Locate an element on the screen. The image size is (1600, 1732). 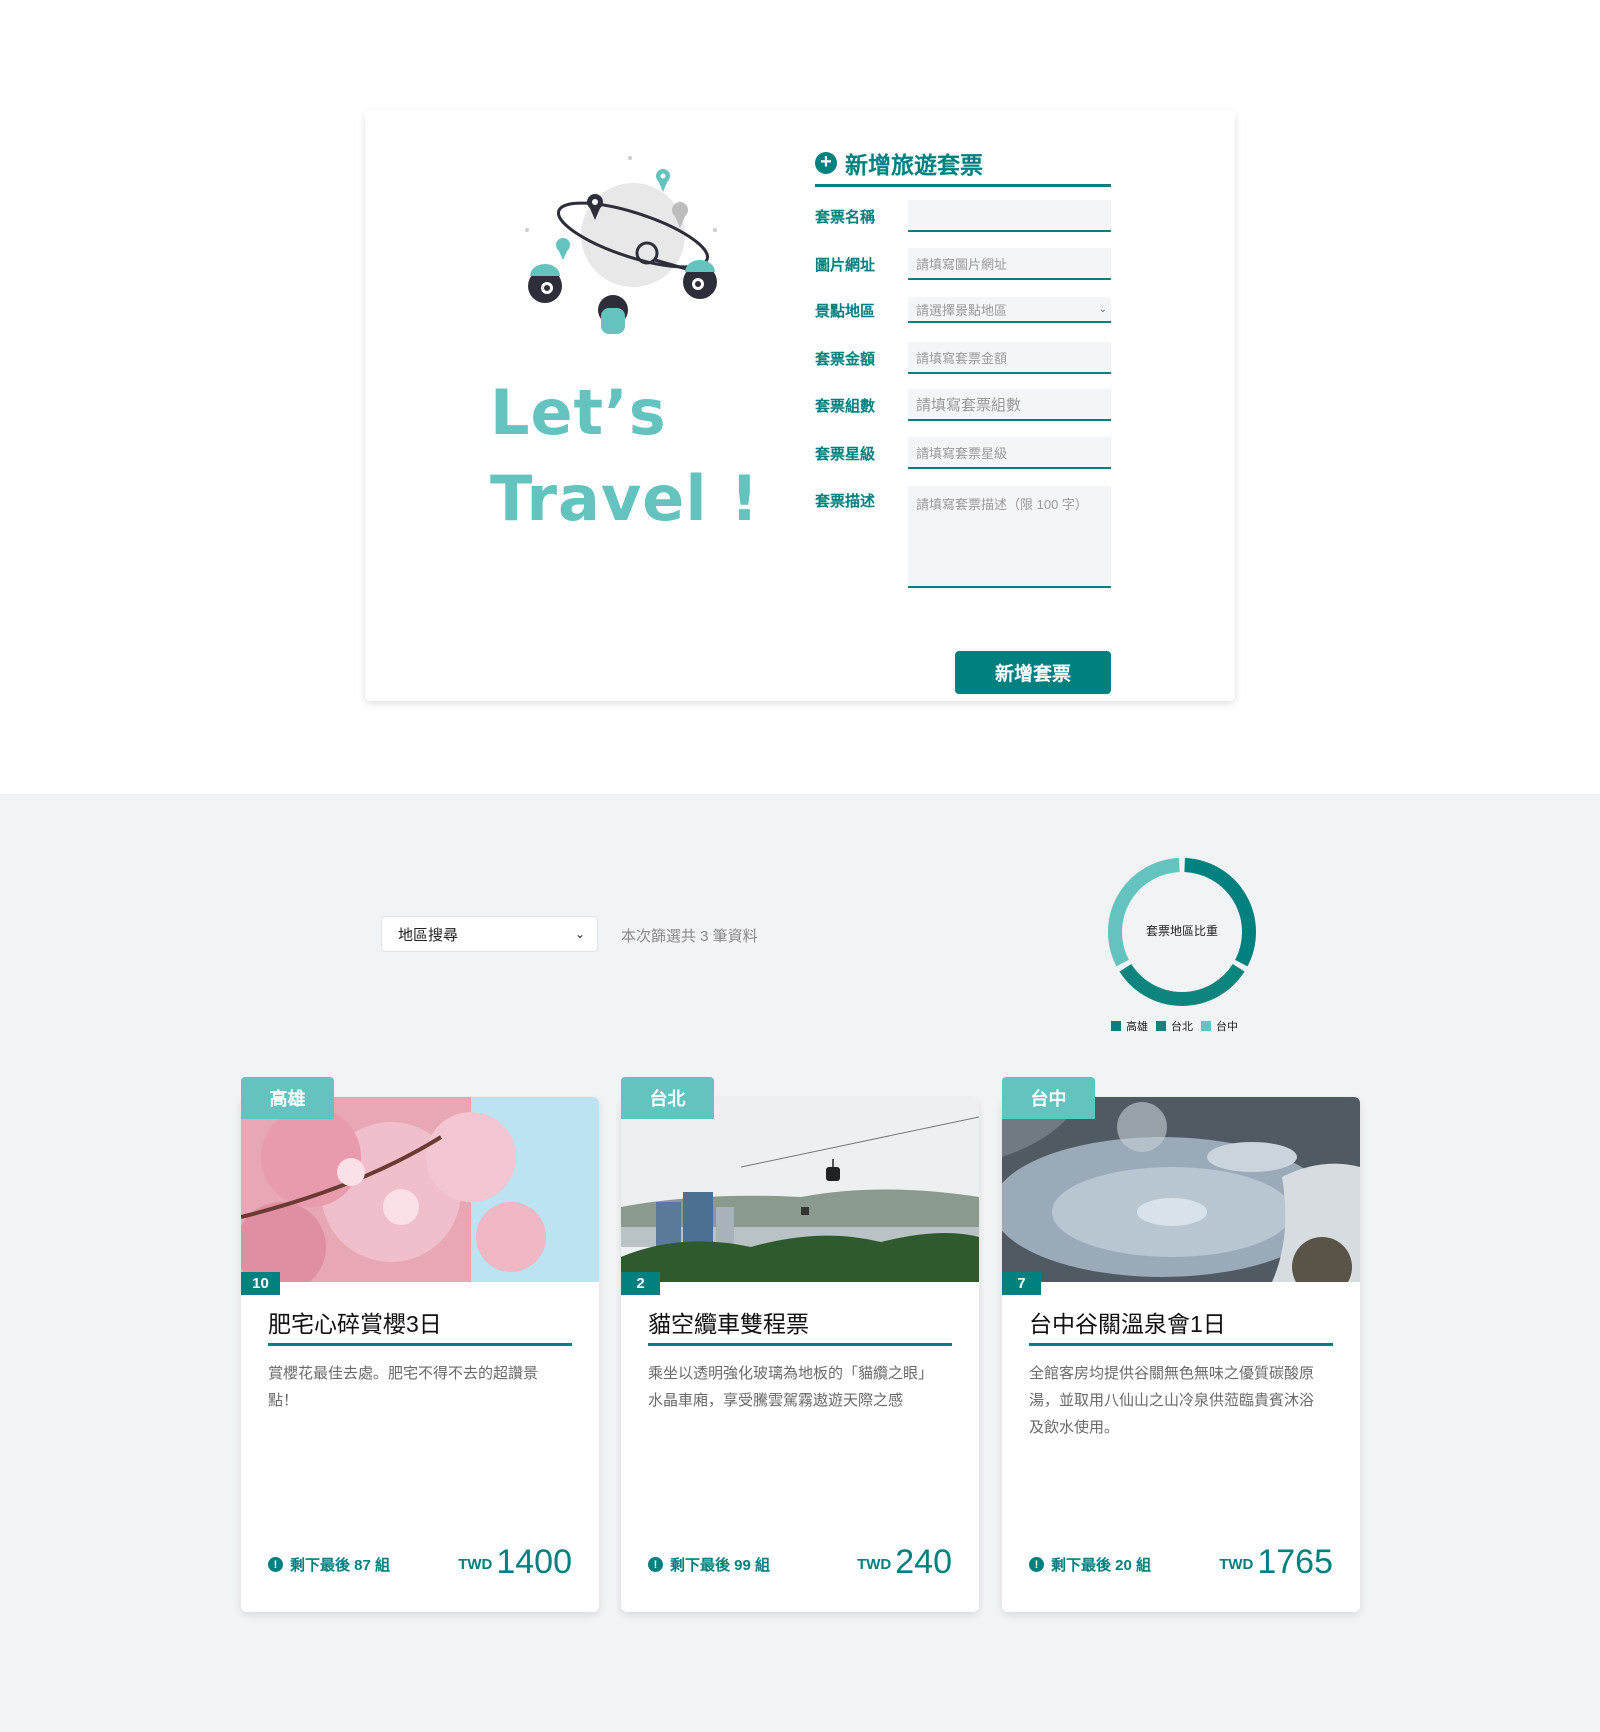
price-input: 請填寫套票金額 is located at coordinates (1009, 358).